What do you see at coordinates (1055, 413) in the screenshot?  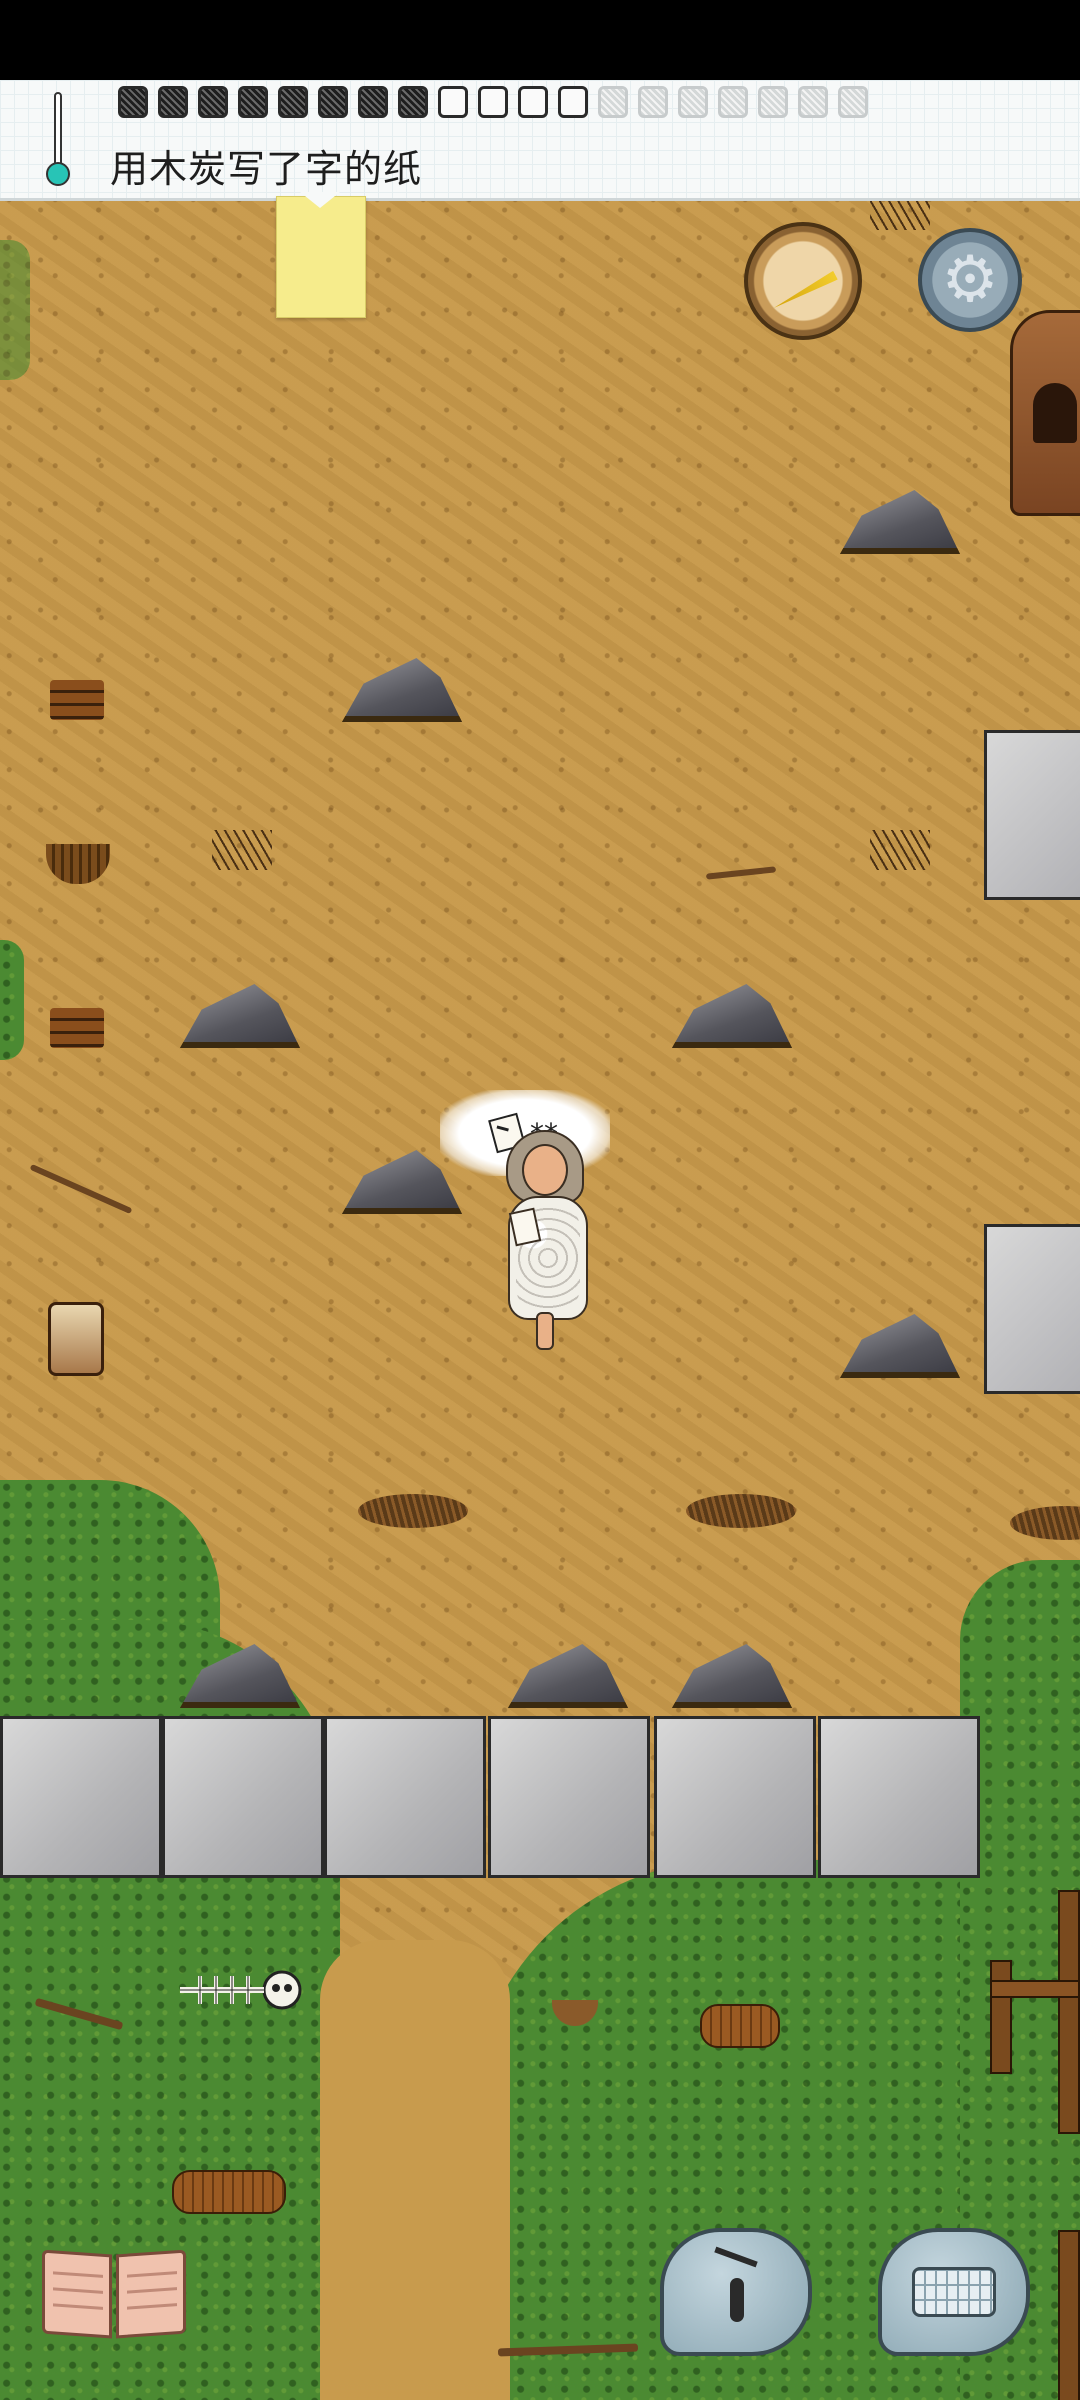 I see `kiln-opening` at bounding box center [1055, 413].